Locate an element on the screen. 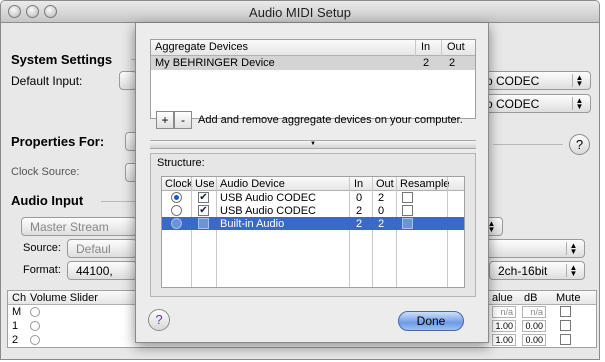 Image resolution: width=605 pixels, height=362 pixels. bit-depth-popup: 2ch-16bit ▲ ▼ is located at coordinates (537, 270).